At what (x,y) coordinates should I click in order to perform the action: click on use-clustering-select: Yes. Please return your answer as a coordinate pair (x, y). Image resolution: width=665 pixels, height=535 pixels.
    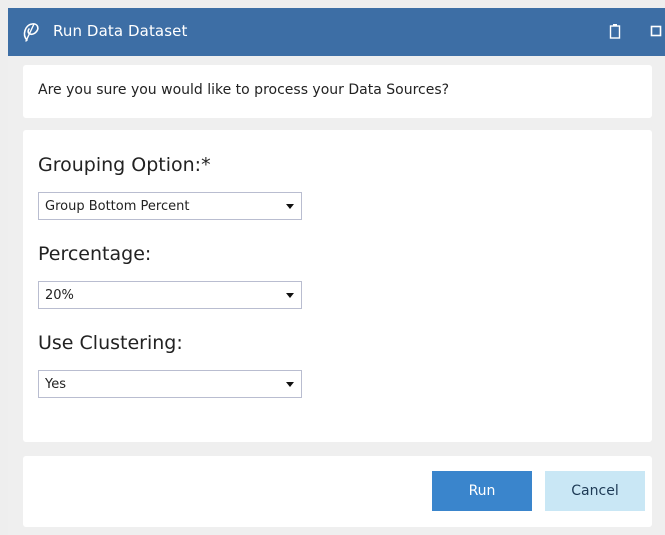
    Looking at the image, I should click on (170, 384).